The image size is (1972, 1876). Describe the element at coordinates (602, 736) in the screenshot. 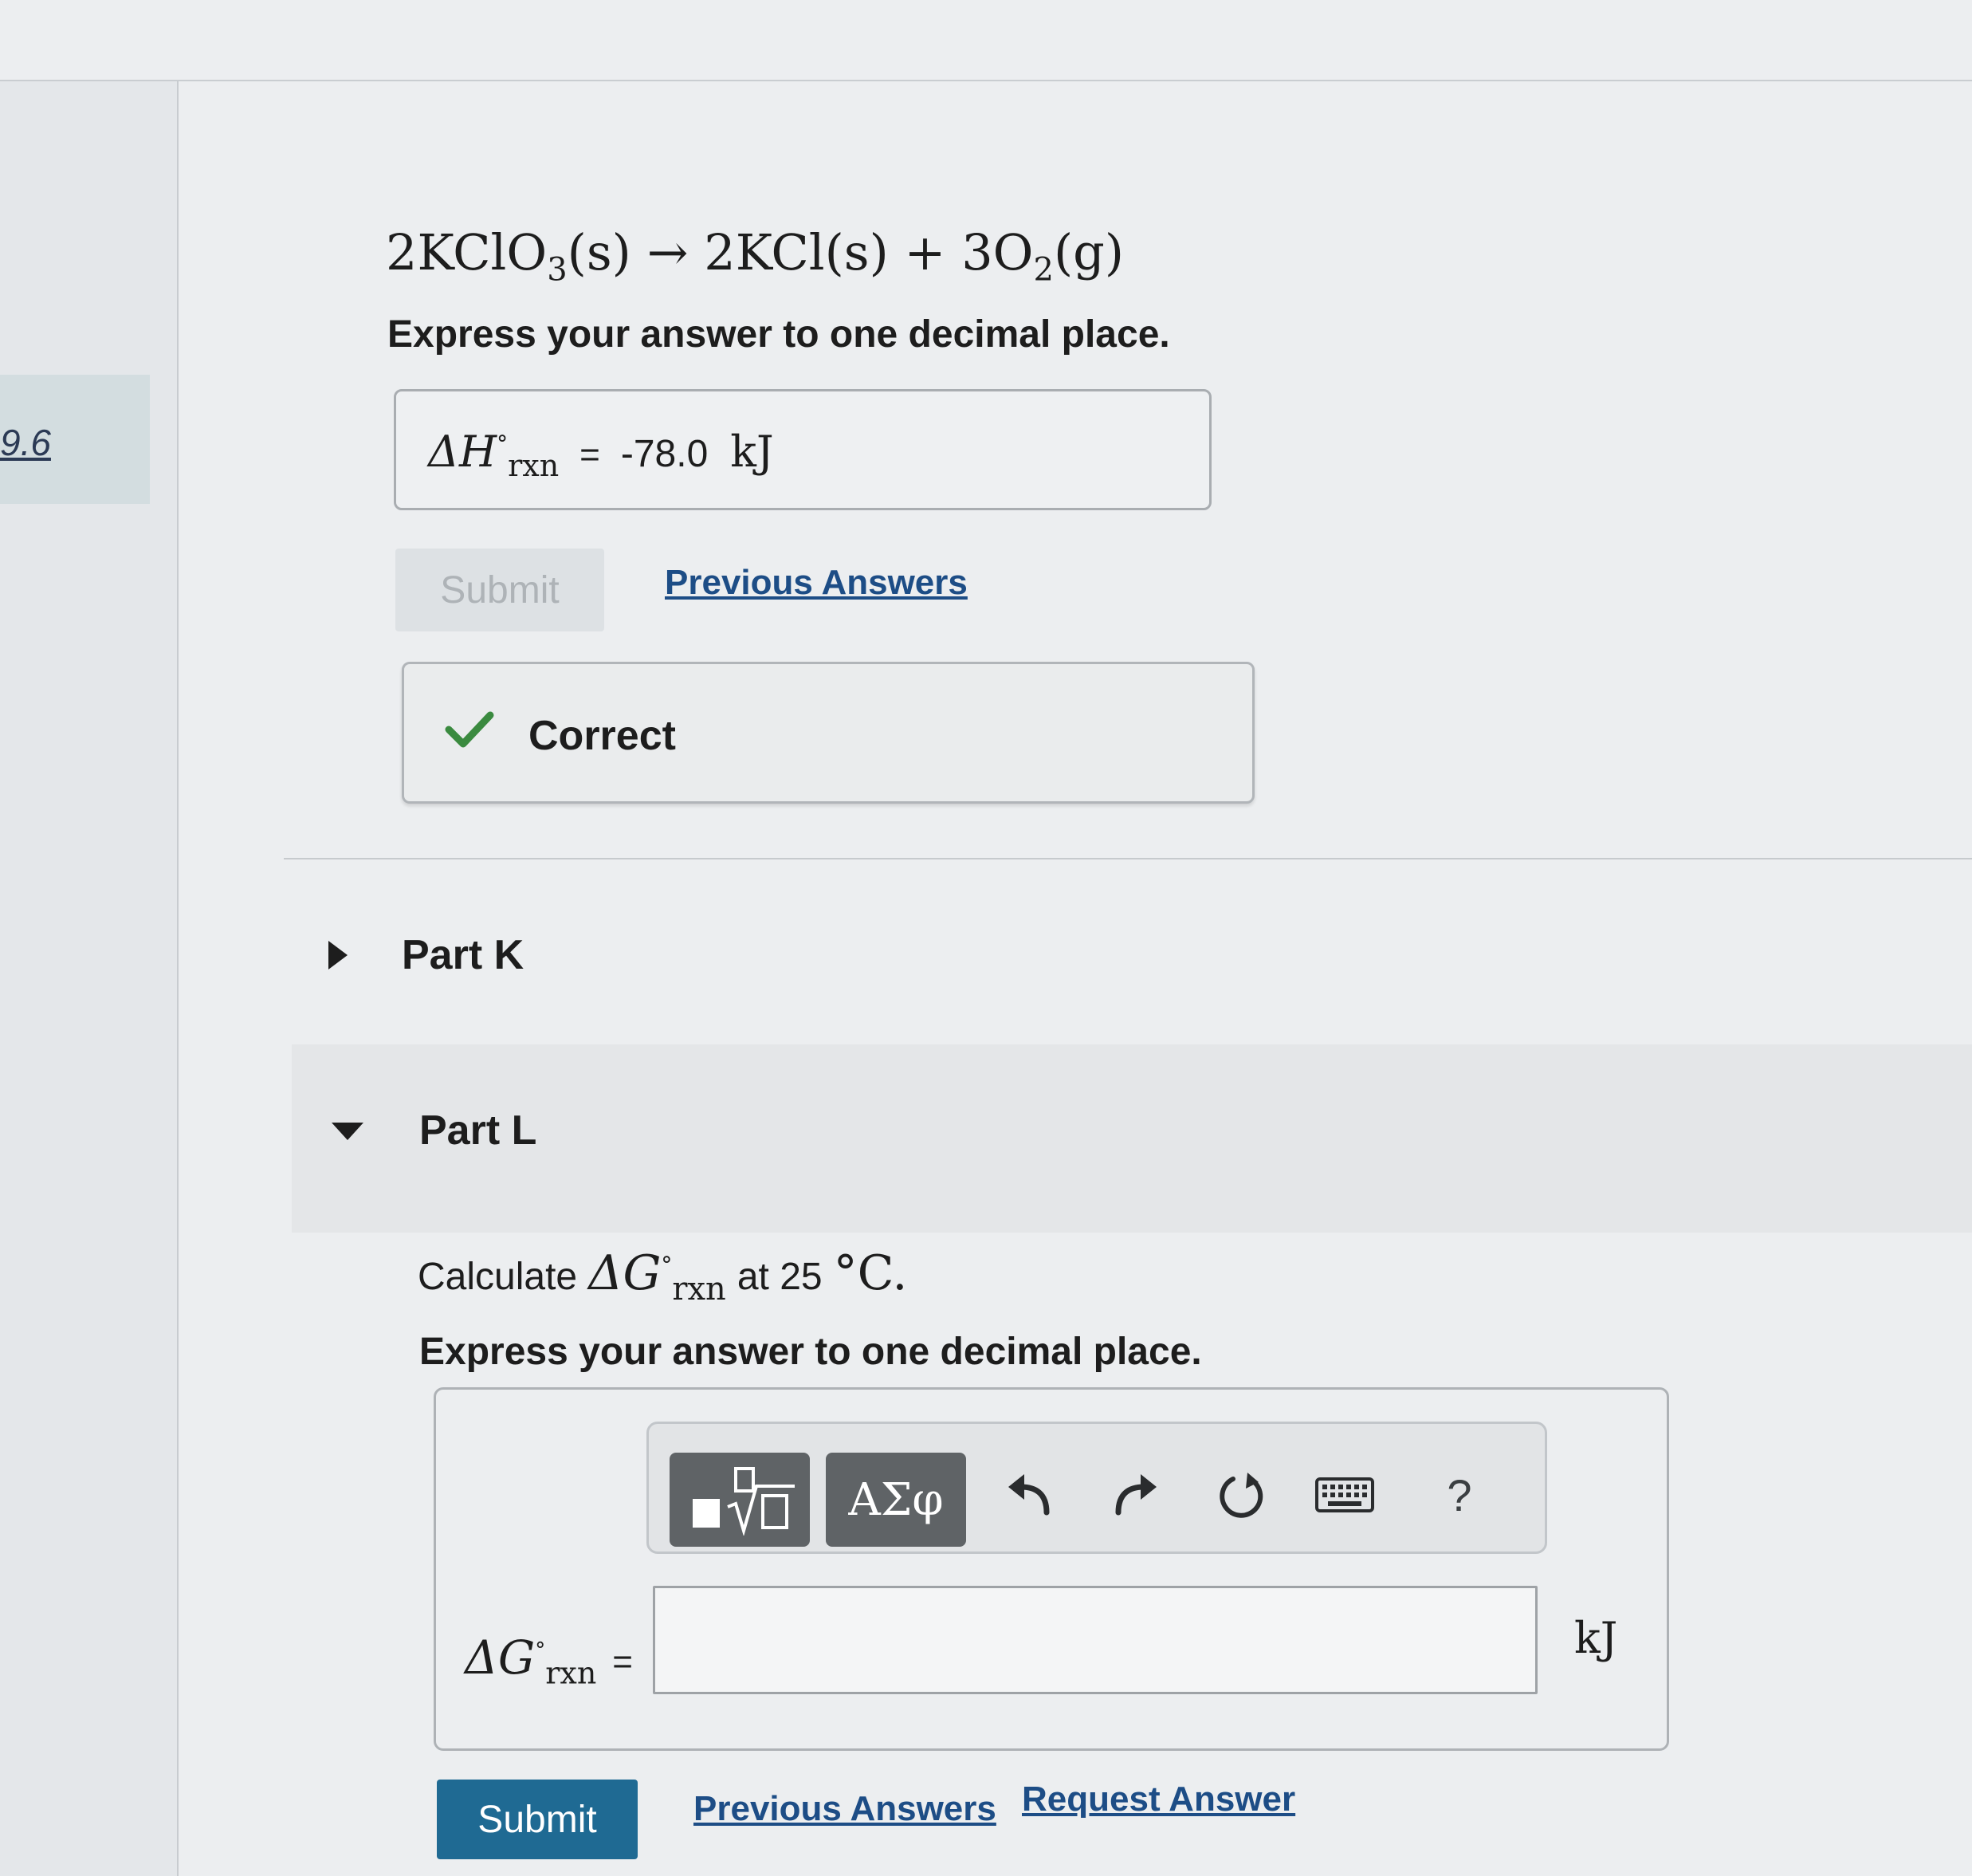

I see `feedback-correct-label: Correct` at that location.